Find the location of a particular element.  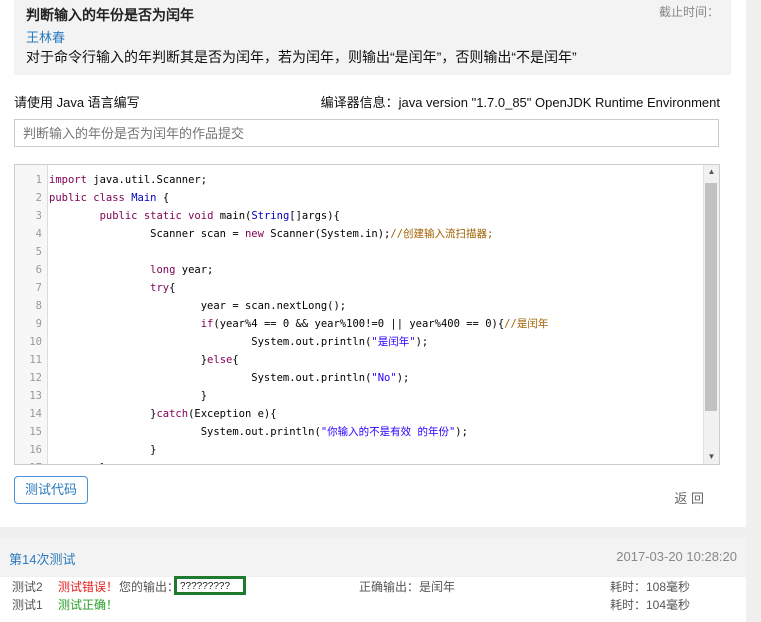

line-number: 13 is located at coordinates (35, 396).